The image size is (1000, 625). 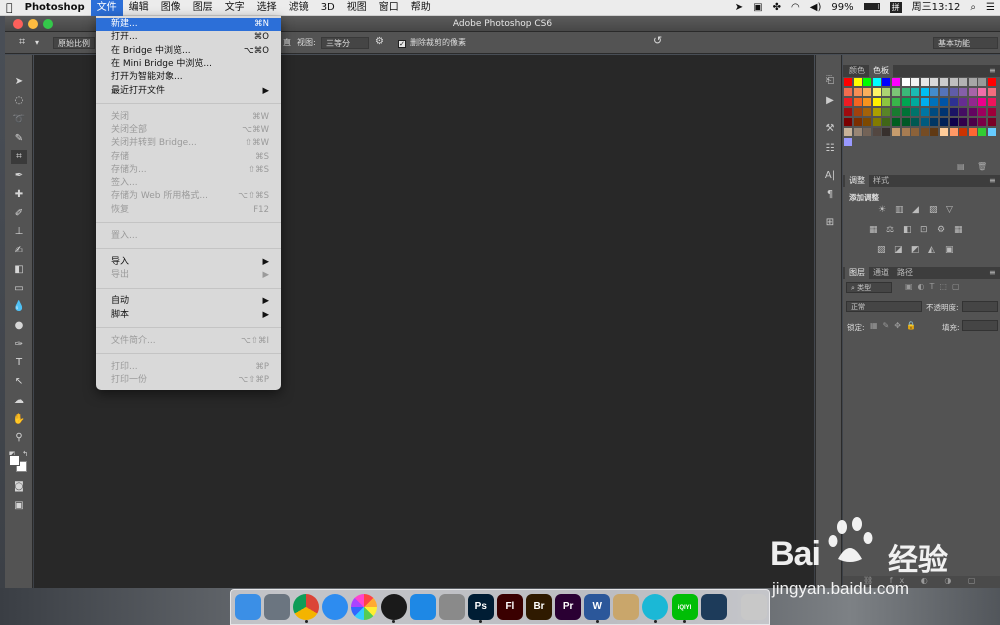 What do you see at coordinates (14, 460) in the screenshot?
I see `foreground-color-swatch` at bounding box center [14, 460].